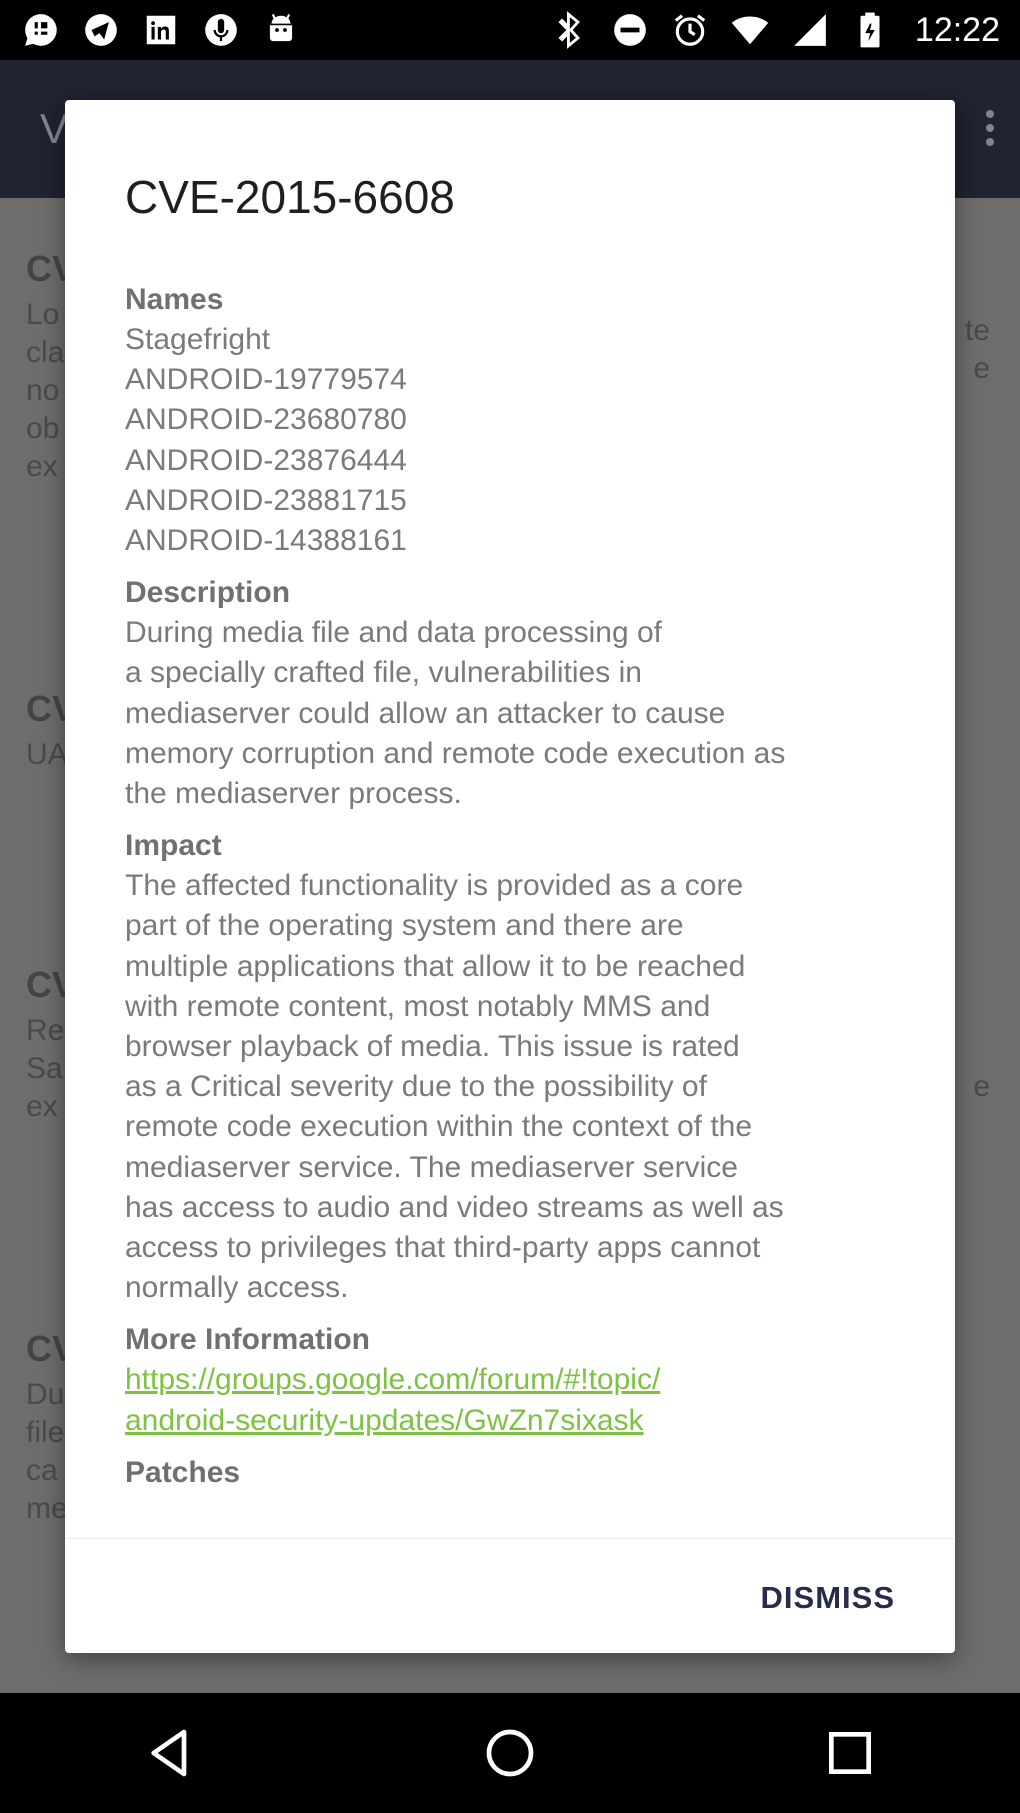  Describe the element at coordinates (54, 128) in the screenshot. I see `app-title: V` at that location.